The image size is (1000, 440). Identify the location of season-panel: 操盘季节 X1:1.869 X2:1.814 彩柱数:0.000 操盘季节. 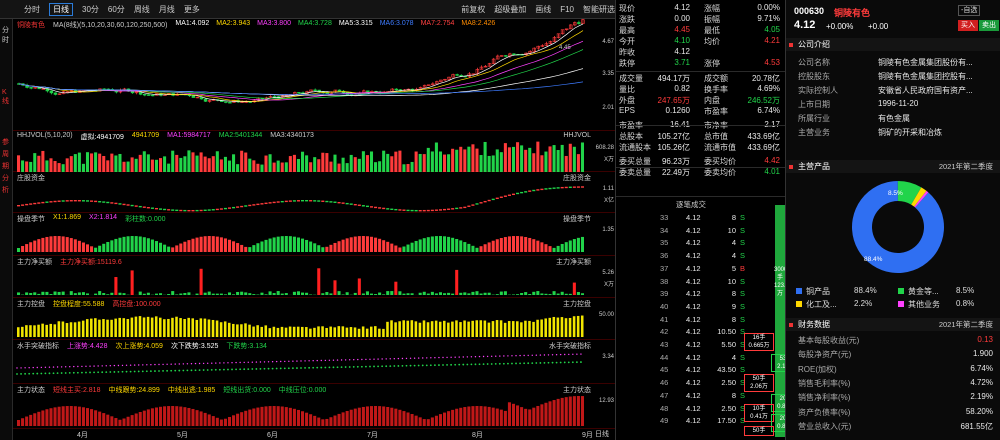
(304, 234).